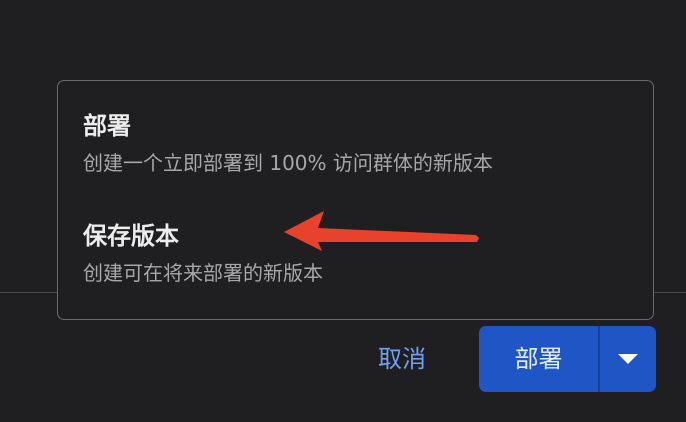  I want to click on menu-option-save-version-description: 创建可在将来部署的新版本, so click(203, 273).